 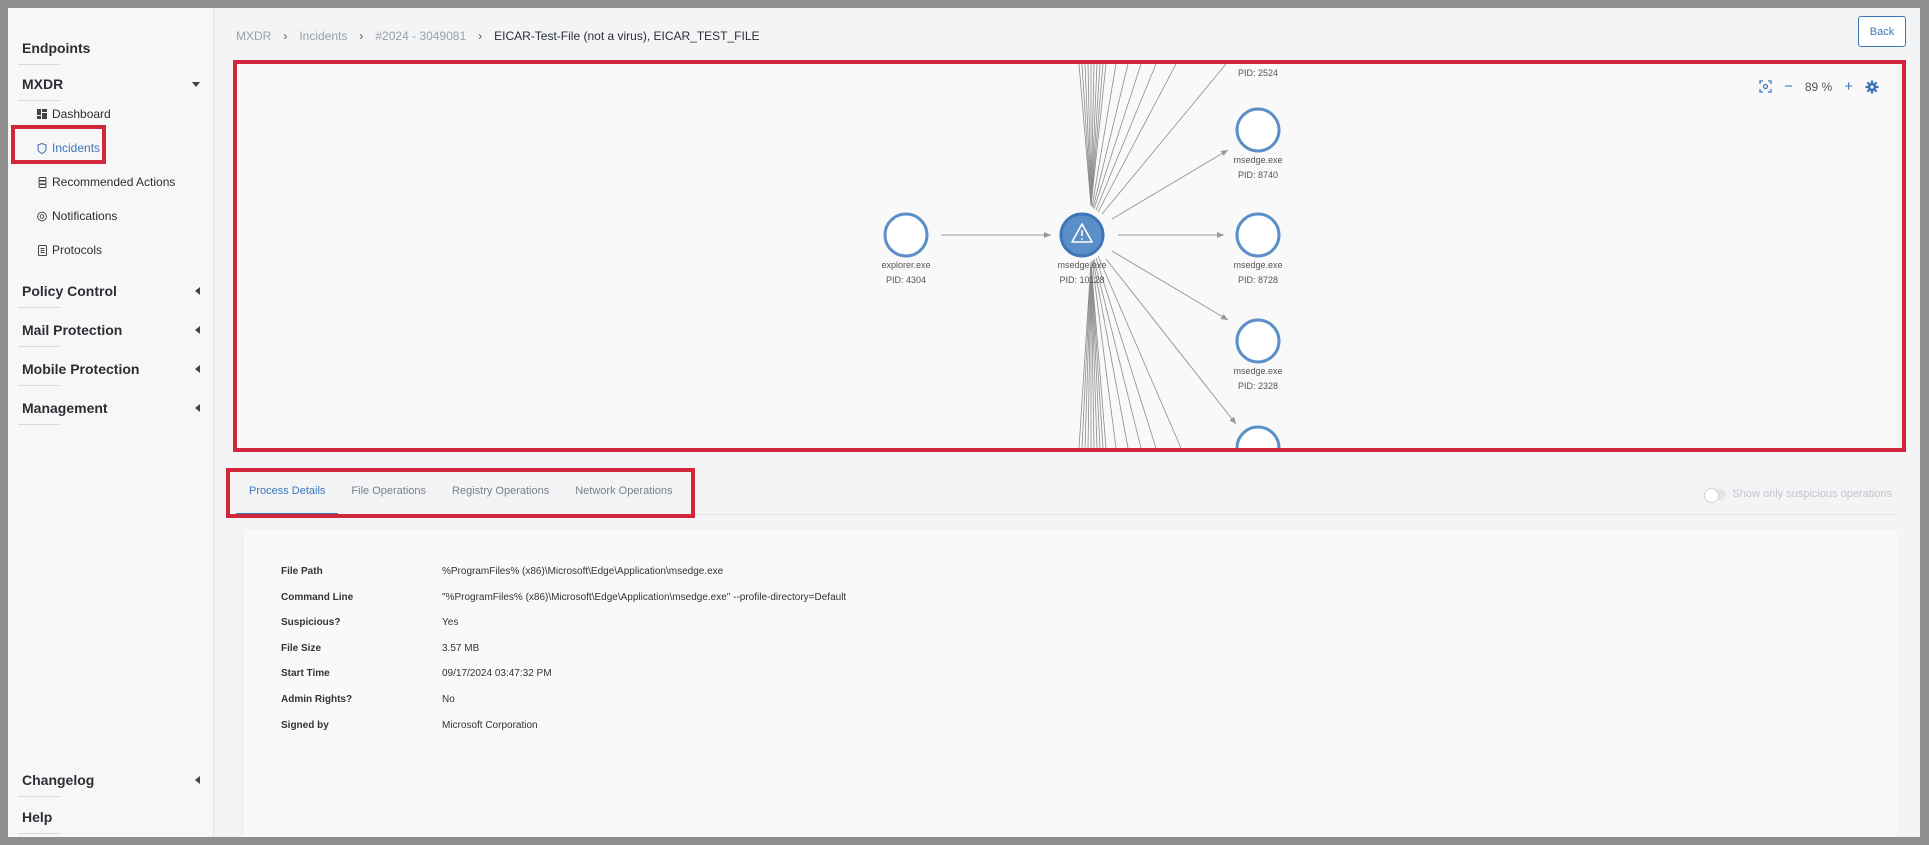 I want to click on tab-registry-operations: Registry Operations, so click(x=500, y=499).